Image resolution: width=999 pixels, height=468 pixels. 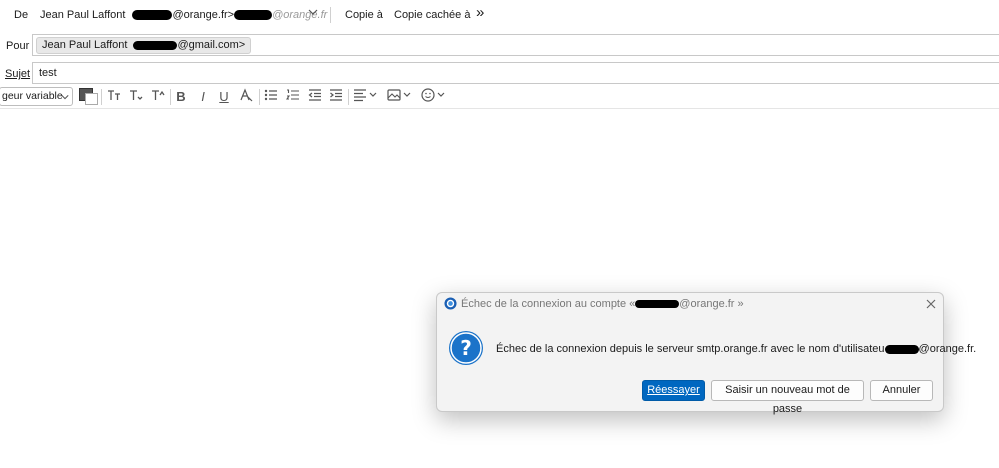 I want to click on from-identity: Jean Paul Laffont @orange.fr> @orange.fr, so click(x=183, y=15).